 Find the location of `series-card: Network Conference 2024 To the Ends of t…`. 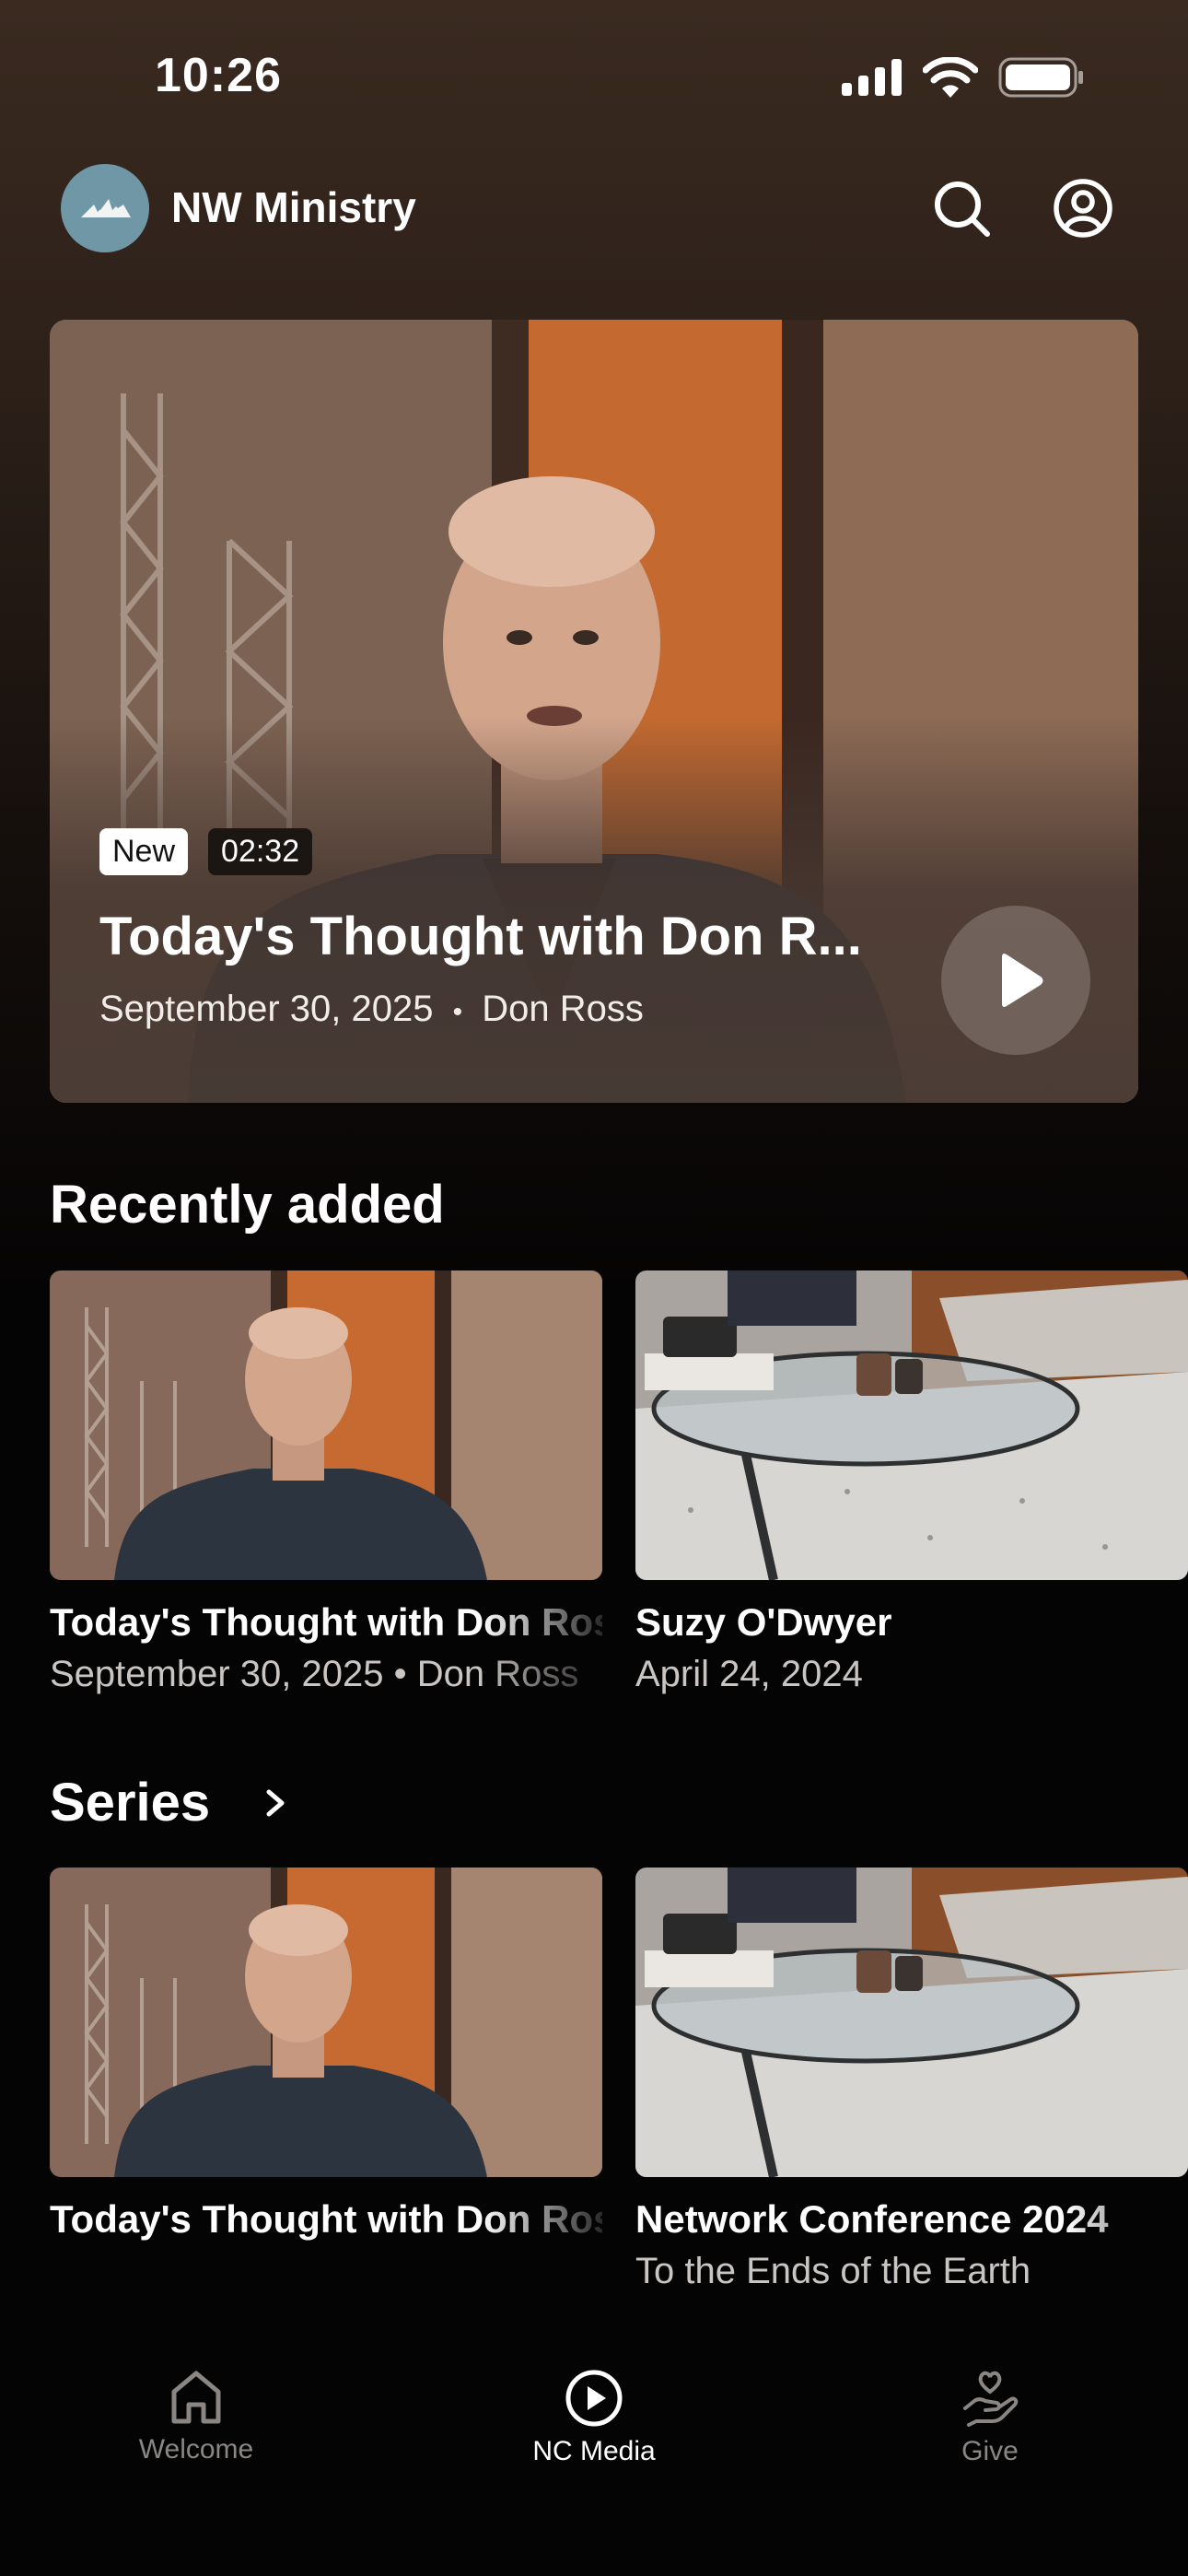

series-card: Network Conference 2024 To the Ends of t… is located at coordinates (911, 2080).